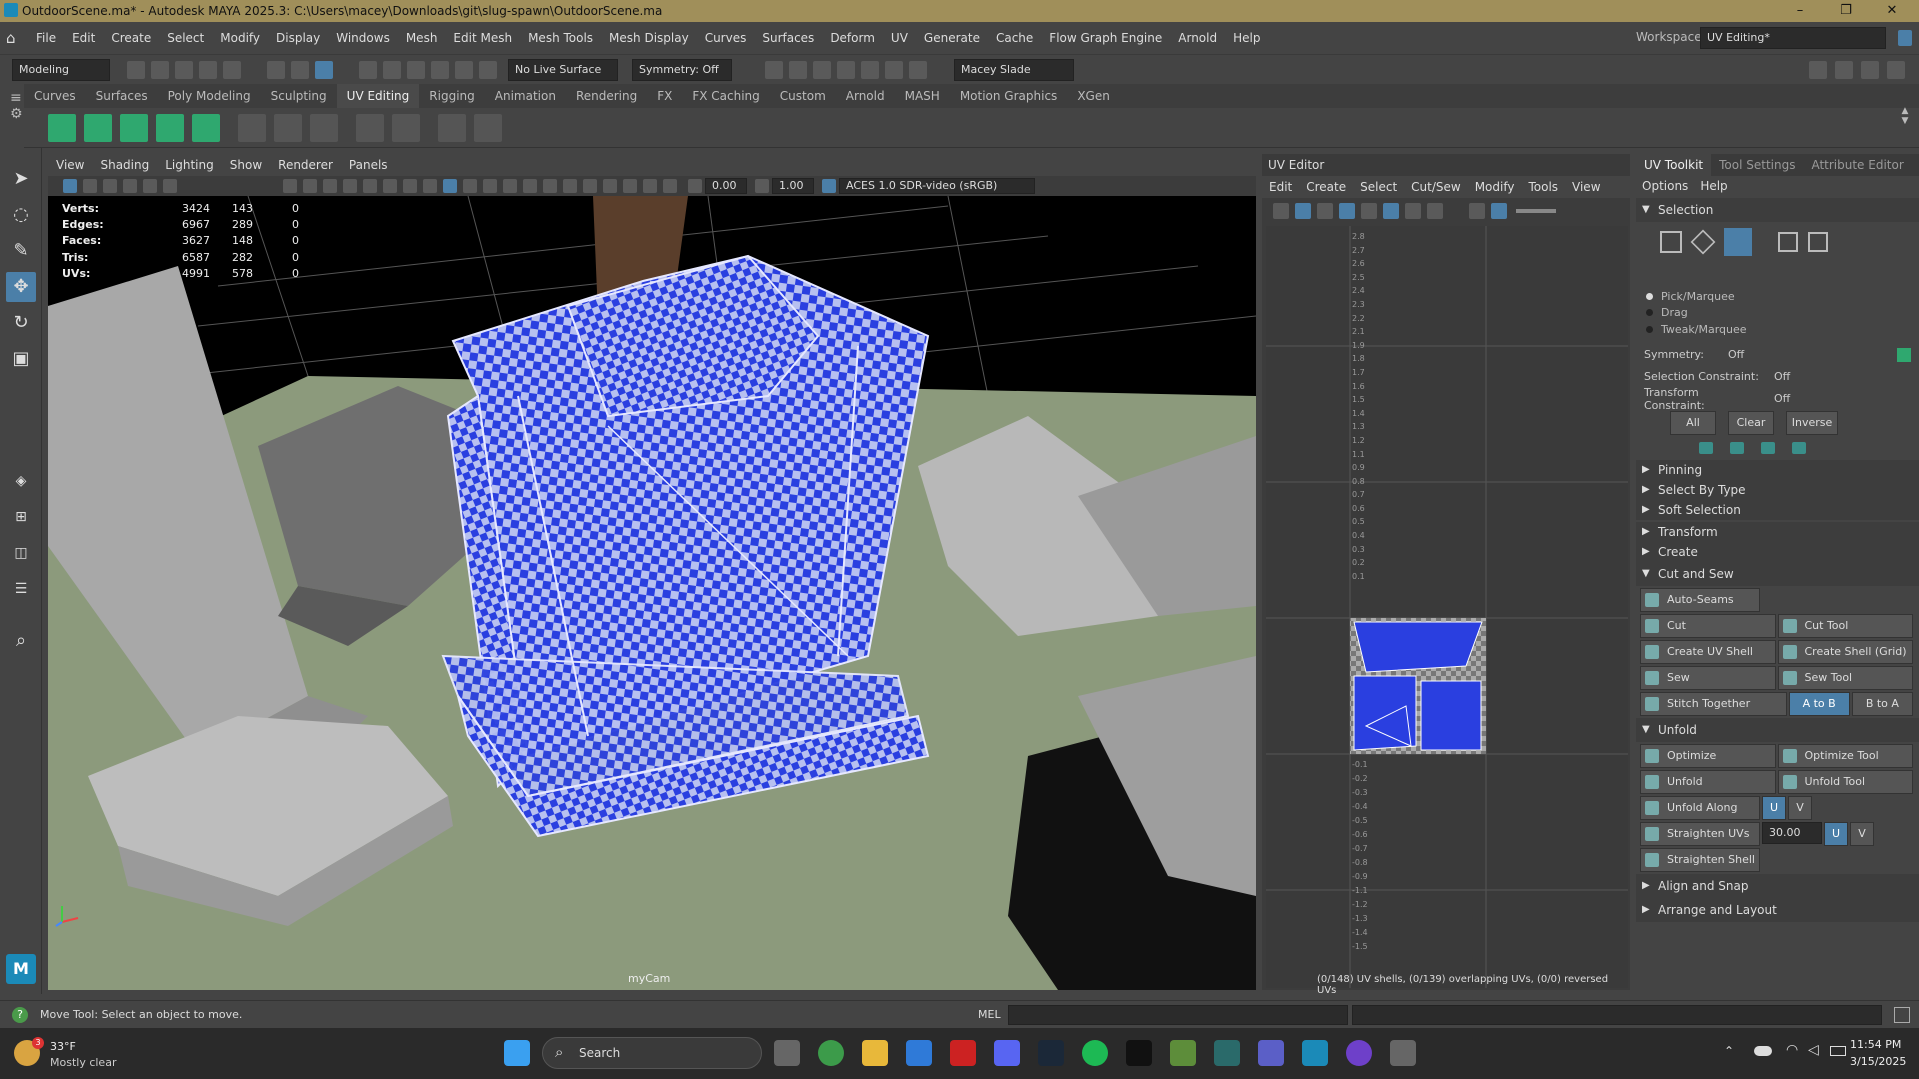  Describe the element at coordinates (563, 69) in the screenshot. I see `live-surface-field: No Live Surface` at that location.